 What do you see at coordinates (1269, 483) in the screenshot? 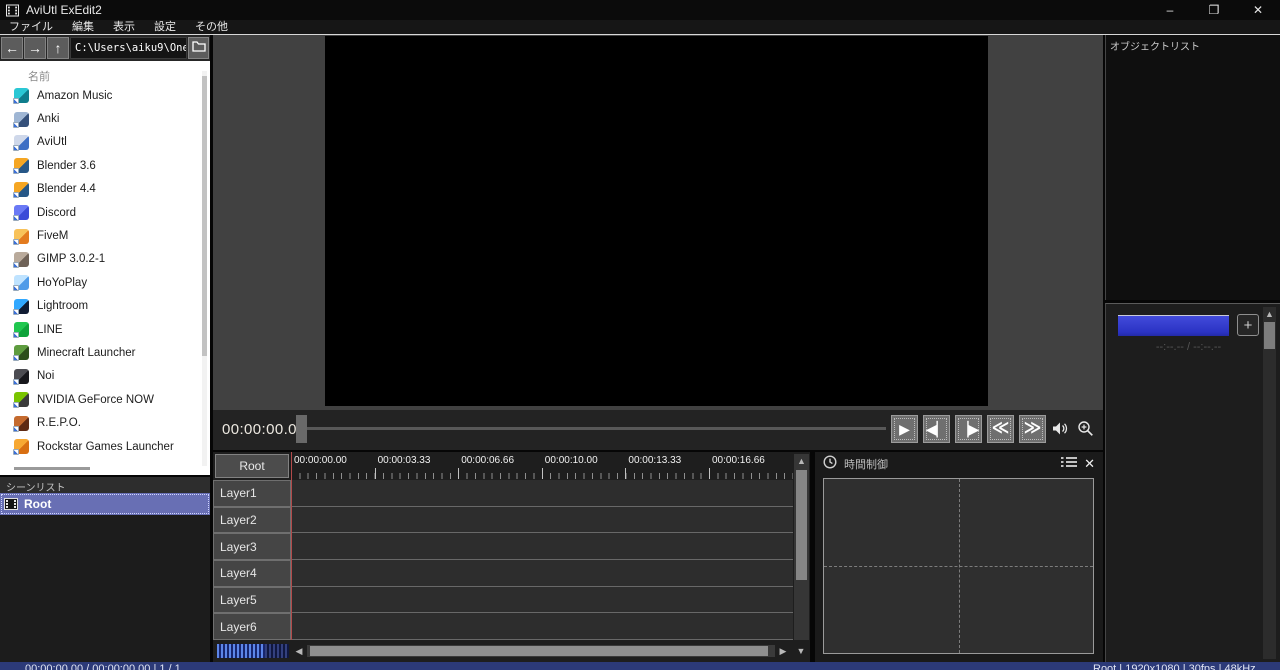
I see `media-vertical-scrollbar: ▲` at bounding box center [1269, 483].